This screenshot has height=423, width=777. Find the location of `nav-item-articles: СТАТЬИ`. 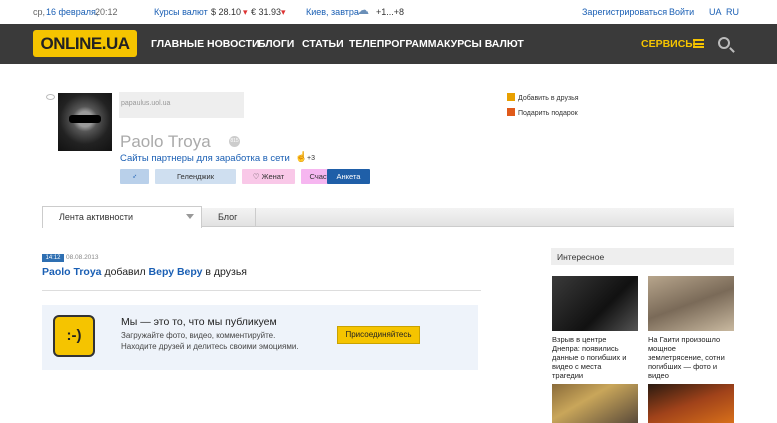

nav-item-articles: СТАТЬИ is located at coordinates (323, 44).